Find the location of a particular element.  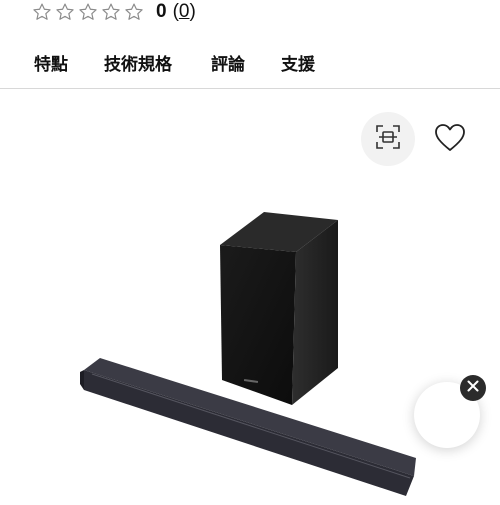

tab-features: 特點 is located at coordinates (51, 62).